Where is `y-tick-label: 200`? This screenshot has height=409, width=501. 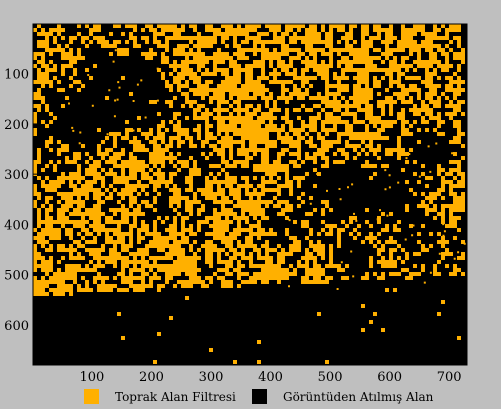 y-tick-label: 200 is located at coordinates (16, 125).